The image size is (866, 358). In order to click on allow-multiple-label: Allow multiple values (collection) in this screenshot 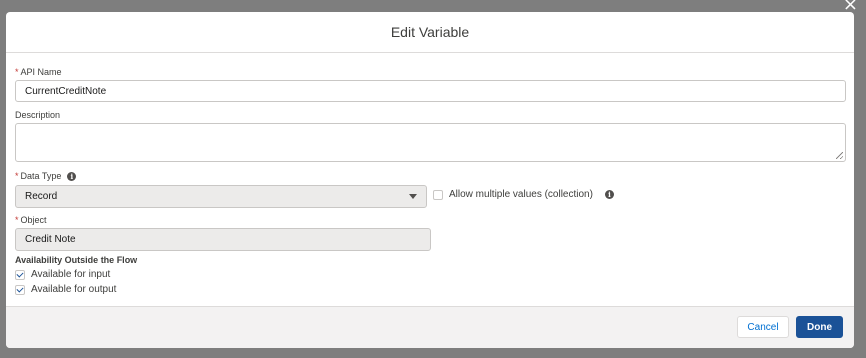, I will do `click(521, 194)`.